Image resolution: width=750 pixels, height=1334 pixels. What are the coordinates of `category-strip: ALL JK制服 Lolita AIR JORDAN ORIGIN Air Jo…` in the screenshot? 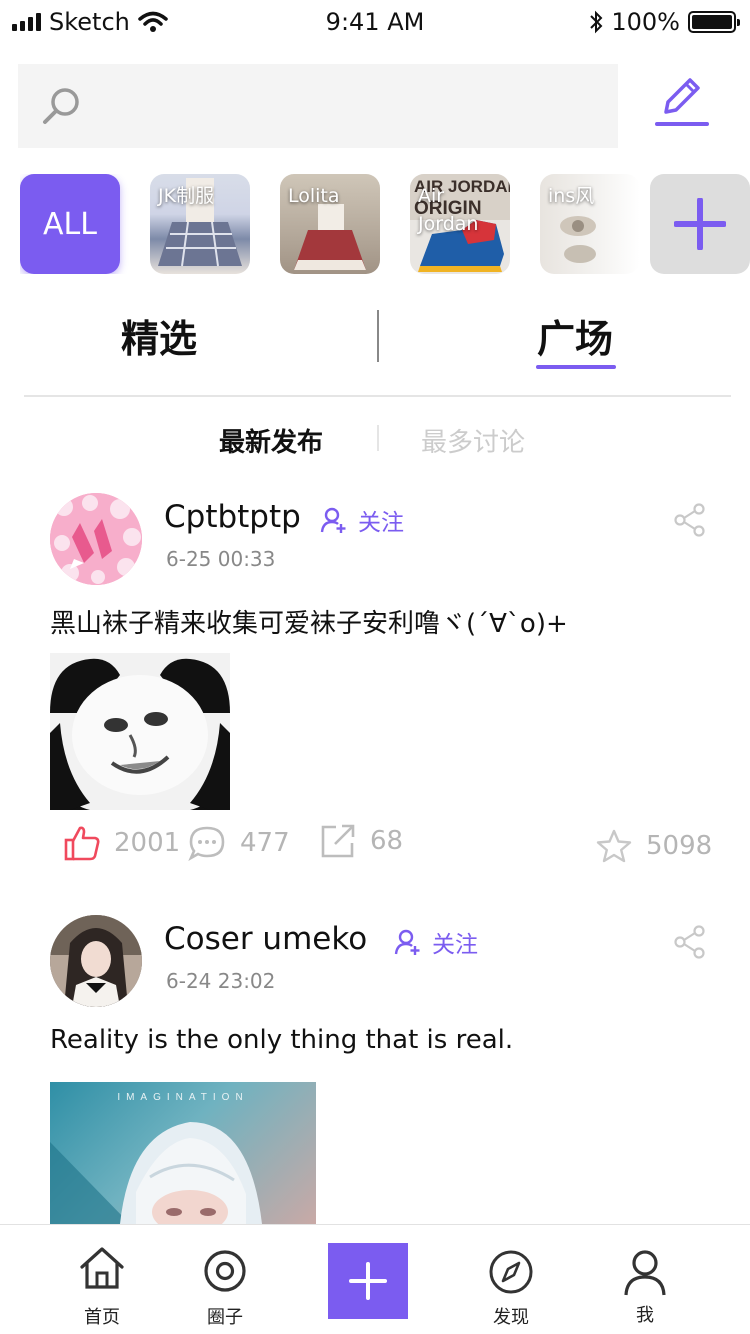 It's located at (385, 224).